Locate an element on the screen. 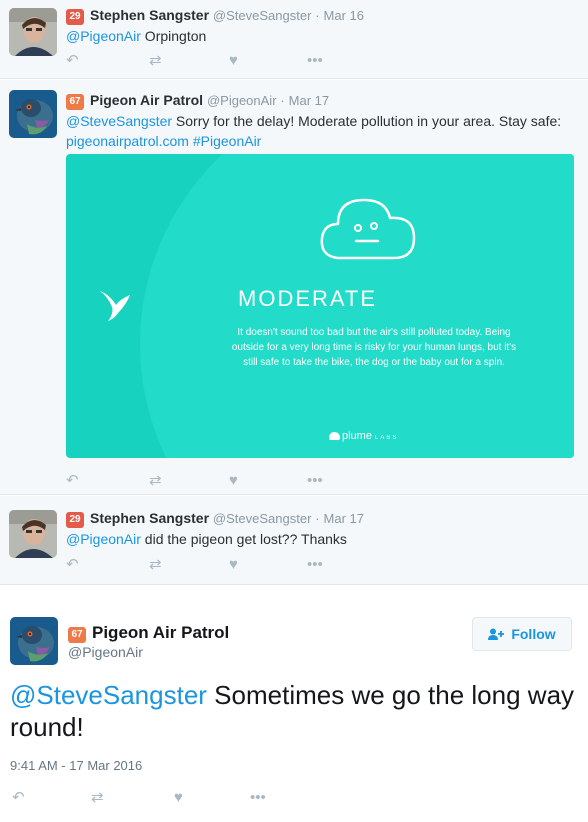  tweet-text: @PigeonAir Orpington is located at coordinates (322, 36).